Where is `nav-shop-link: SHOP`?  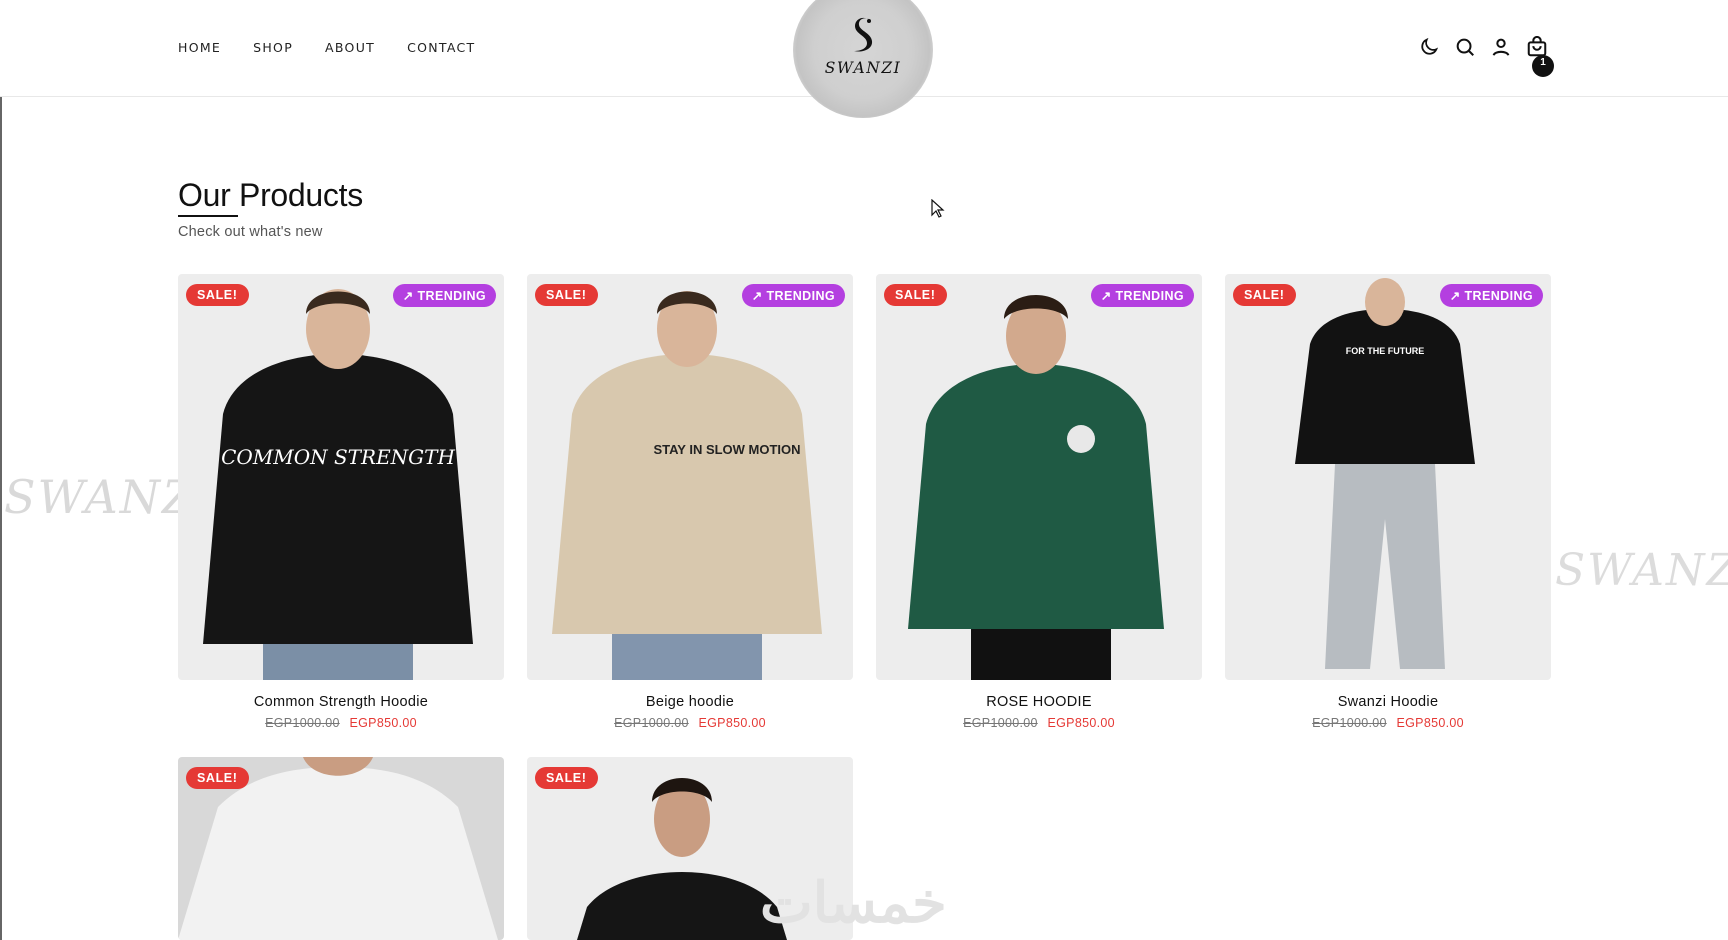
nav-shop-link: SHOP is located at coordinates (273, 47).